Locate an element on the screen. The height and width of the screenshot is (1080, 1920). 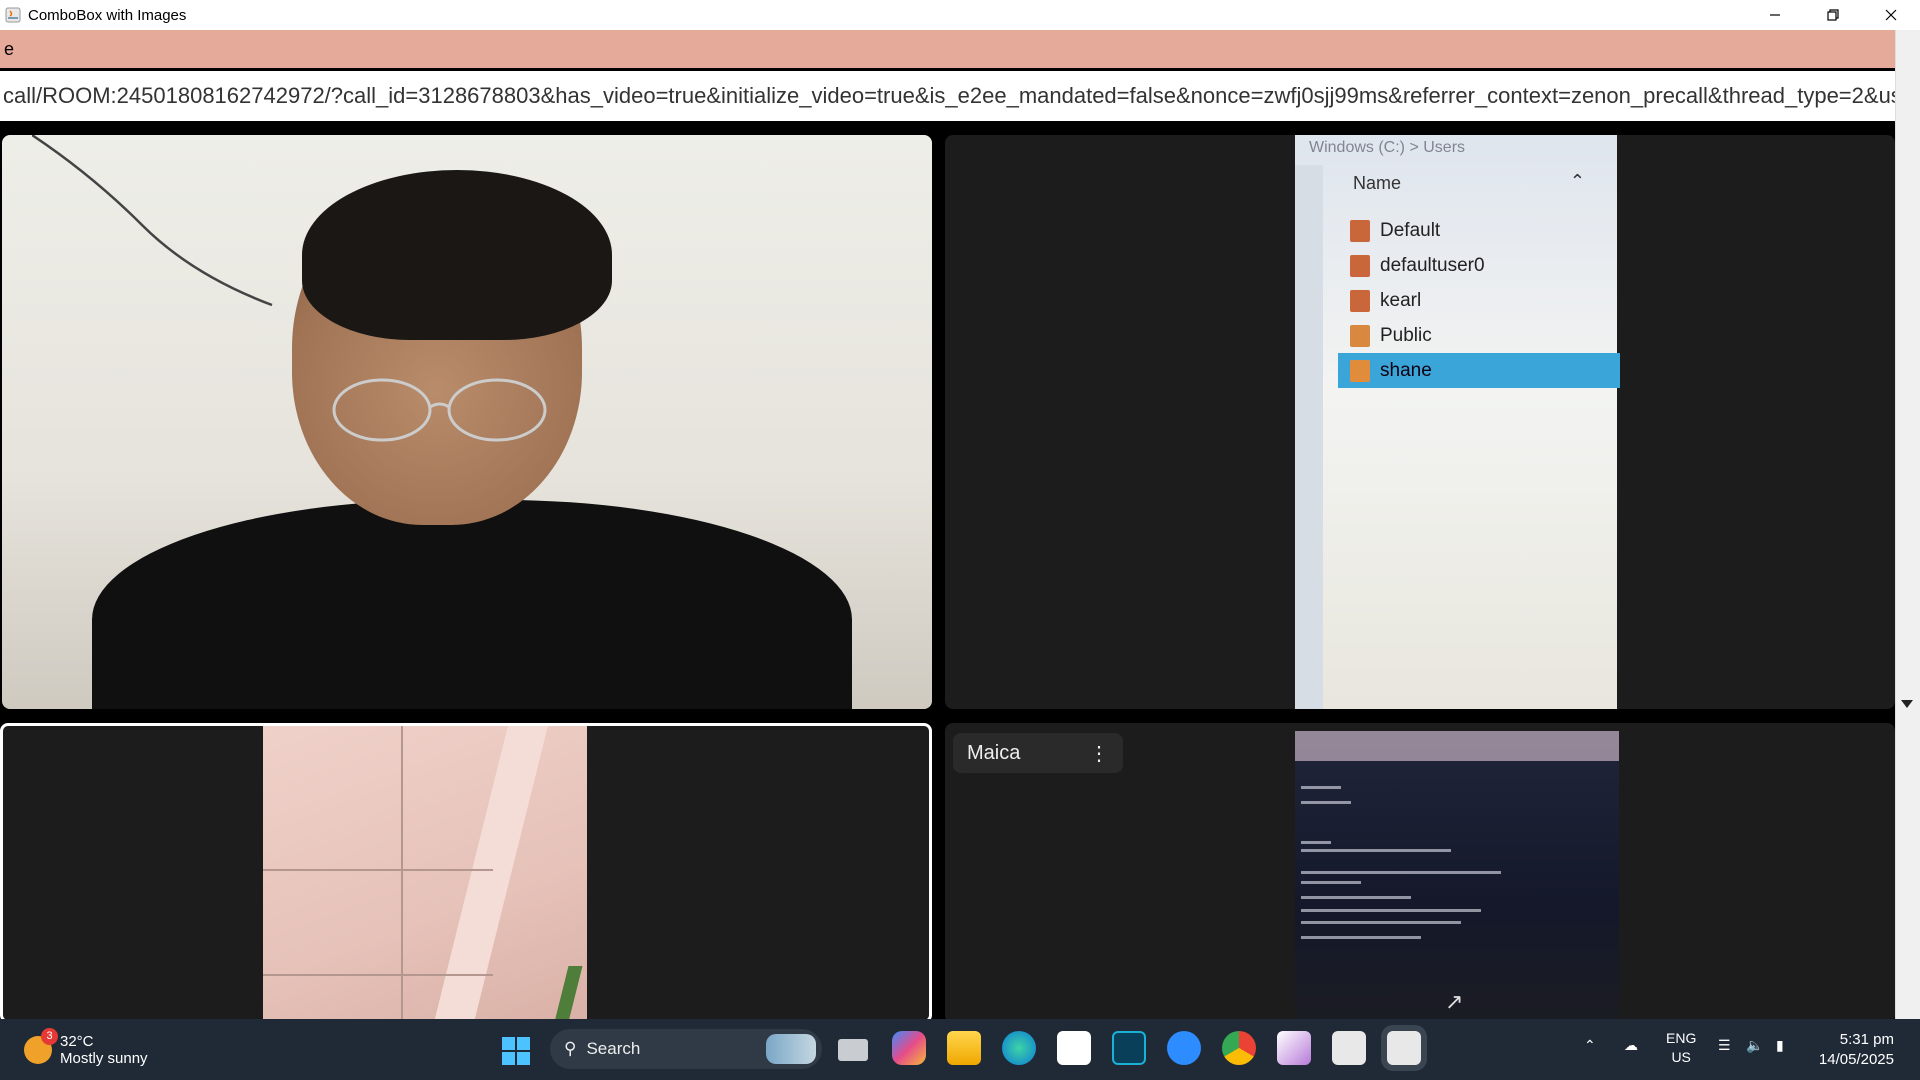
vertical-scrollbar is located at coordinates (1907, 524).